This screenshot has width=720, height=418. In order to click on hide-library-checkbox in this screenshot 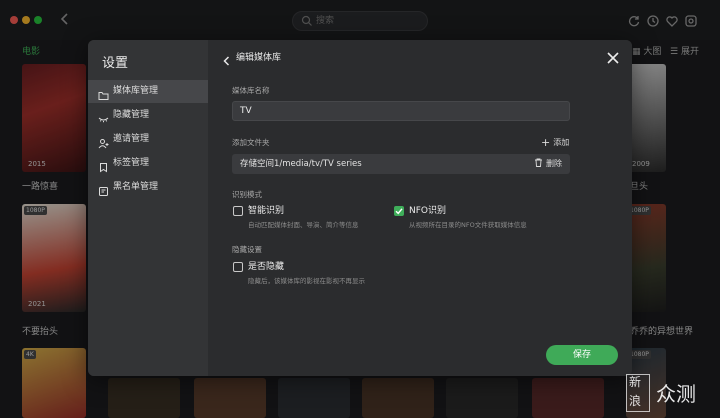, I will do `click(238, 267)`.